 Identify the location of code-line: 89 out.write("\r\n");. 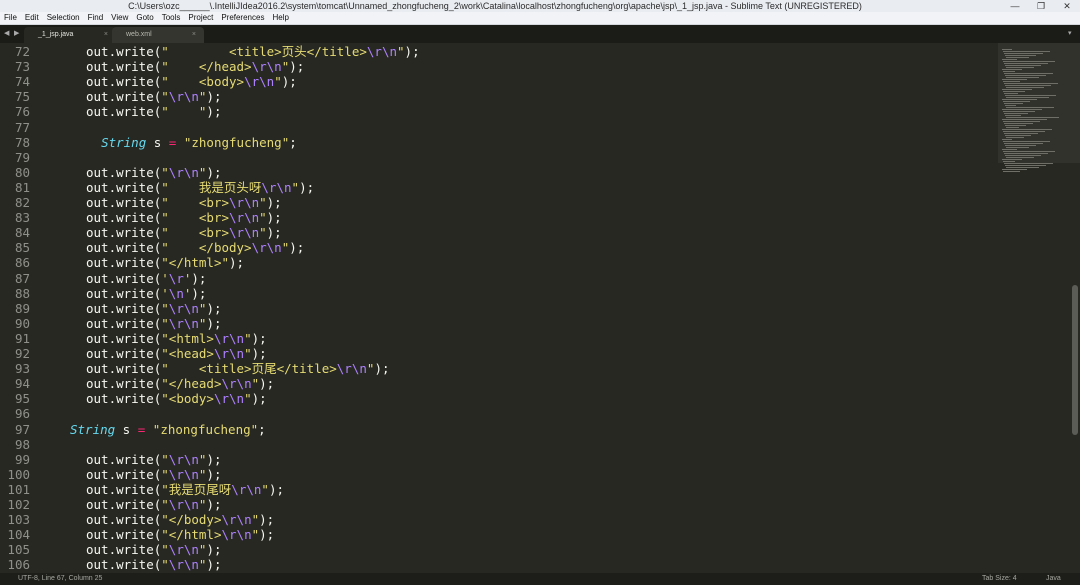
(499, 308).